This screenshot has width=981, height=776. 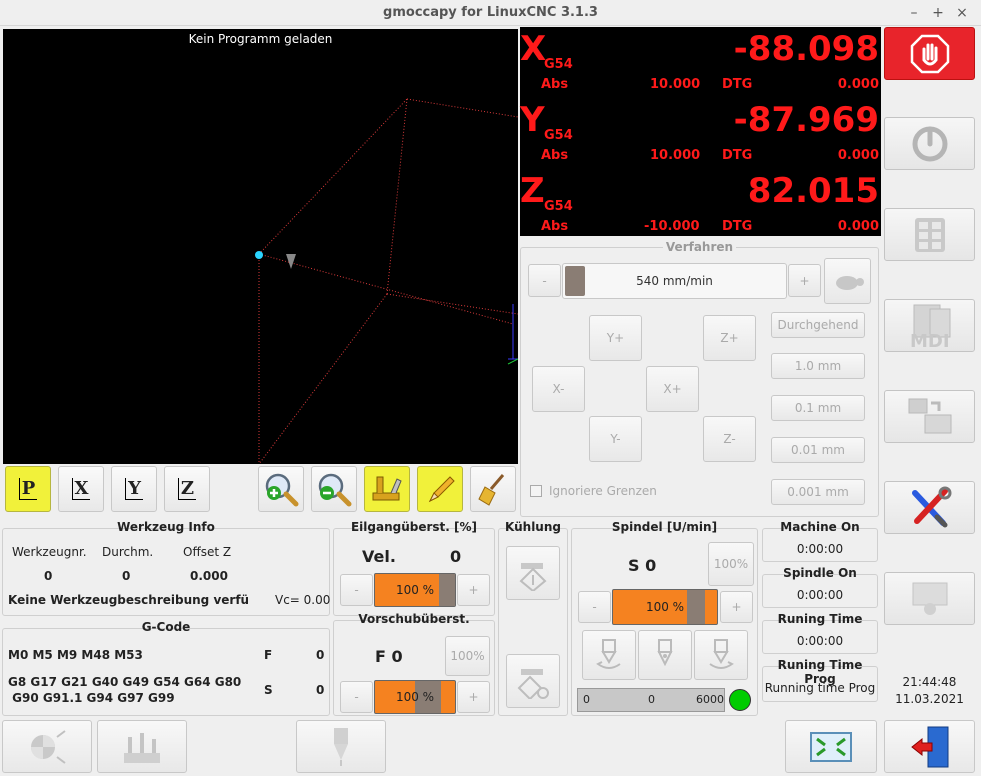 I want to click on spindle-override-slider: 100 %, so click(x=665, y=607).